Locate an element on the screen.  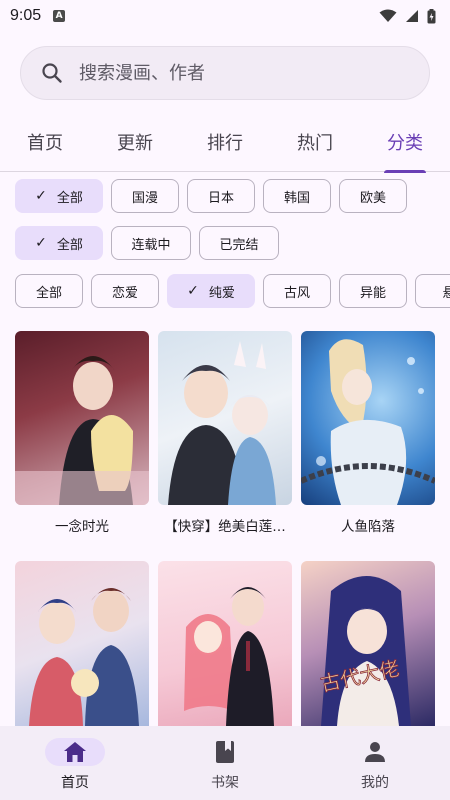
comic-card: 一念时光 is located at coordinates (82, 433).